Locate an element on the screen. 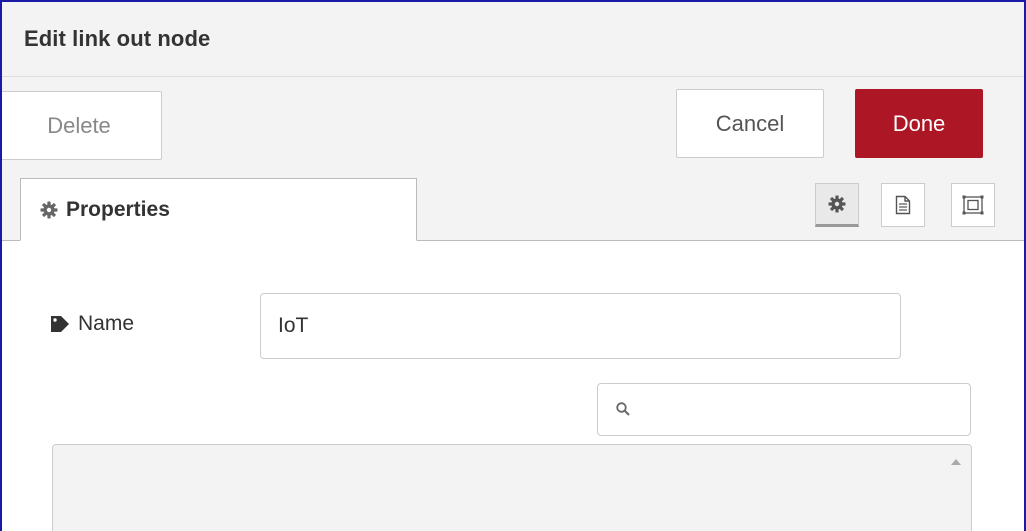 This screenshot has height=531, width=1026. delete-button: Delete is located at coordinates (82, 125).